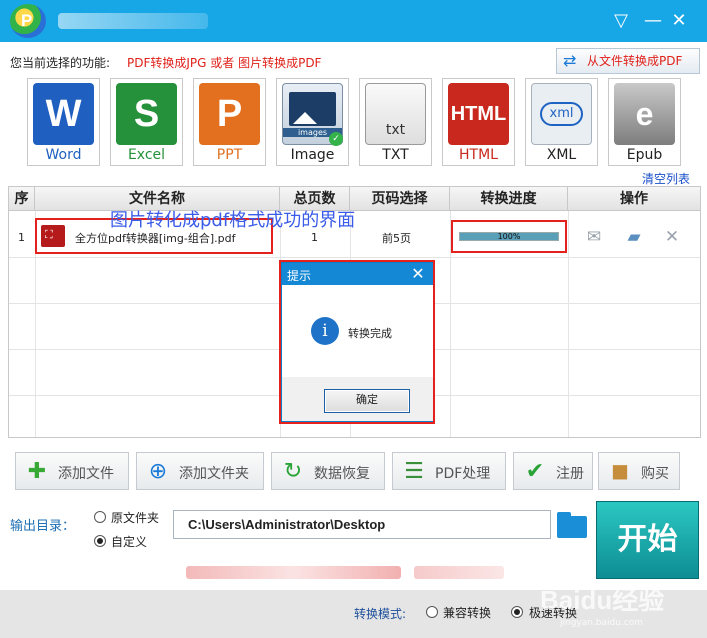 The height and width of the screenshot is (638, 707). Describe the element at coordinates (233, 220) in the screenshot. I see `annotation-text: 图片转化成pdf格式成功的界面` at that location.